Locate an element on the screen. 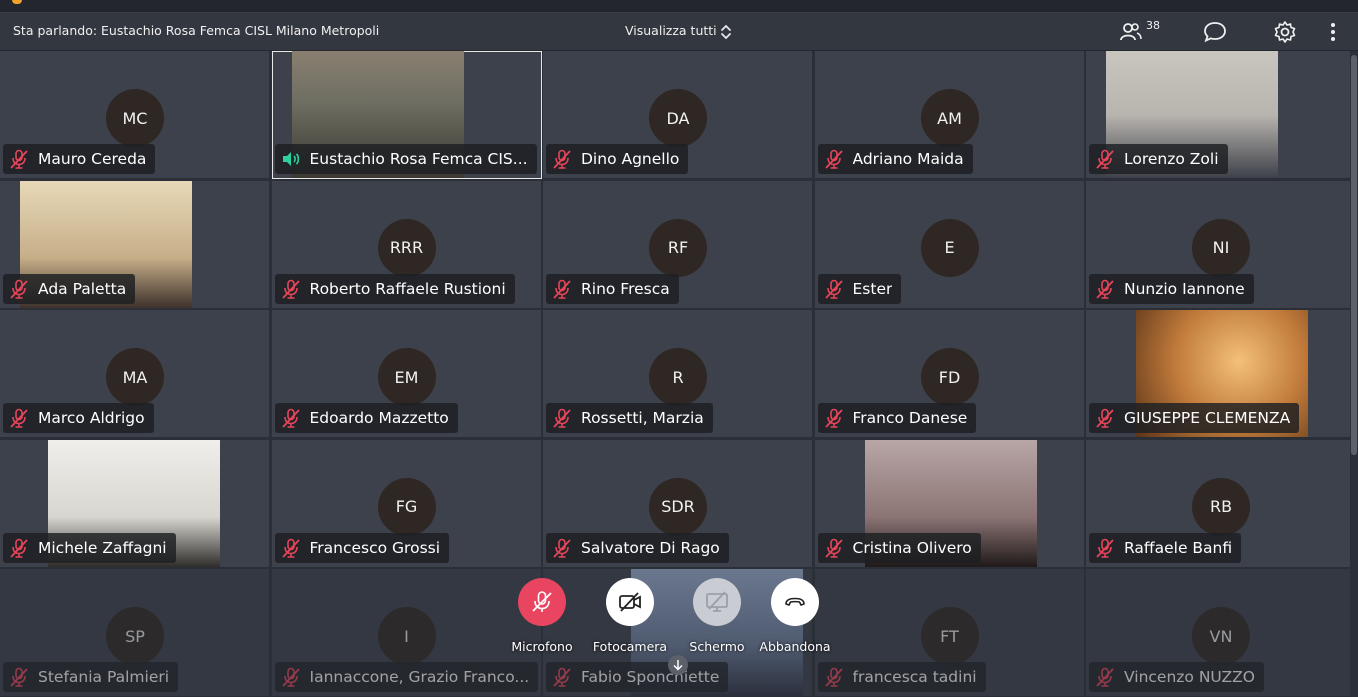 The image size is (1358, 697). participant-tile: FT francesca tadini is located at coordinates (949, 633).